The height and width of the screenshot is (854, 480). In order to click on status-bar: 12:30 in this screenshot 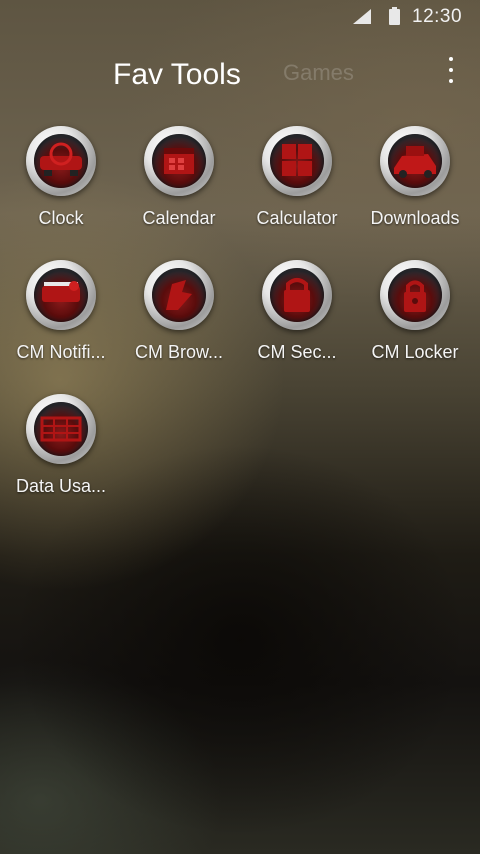, I will do `click(240, 17)`.